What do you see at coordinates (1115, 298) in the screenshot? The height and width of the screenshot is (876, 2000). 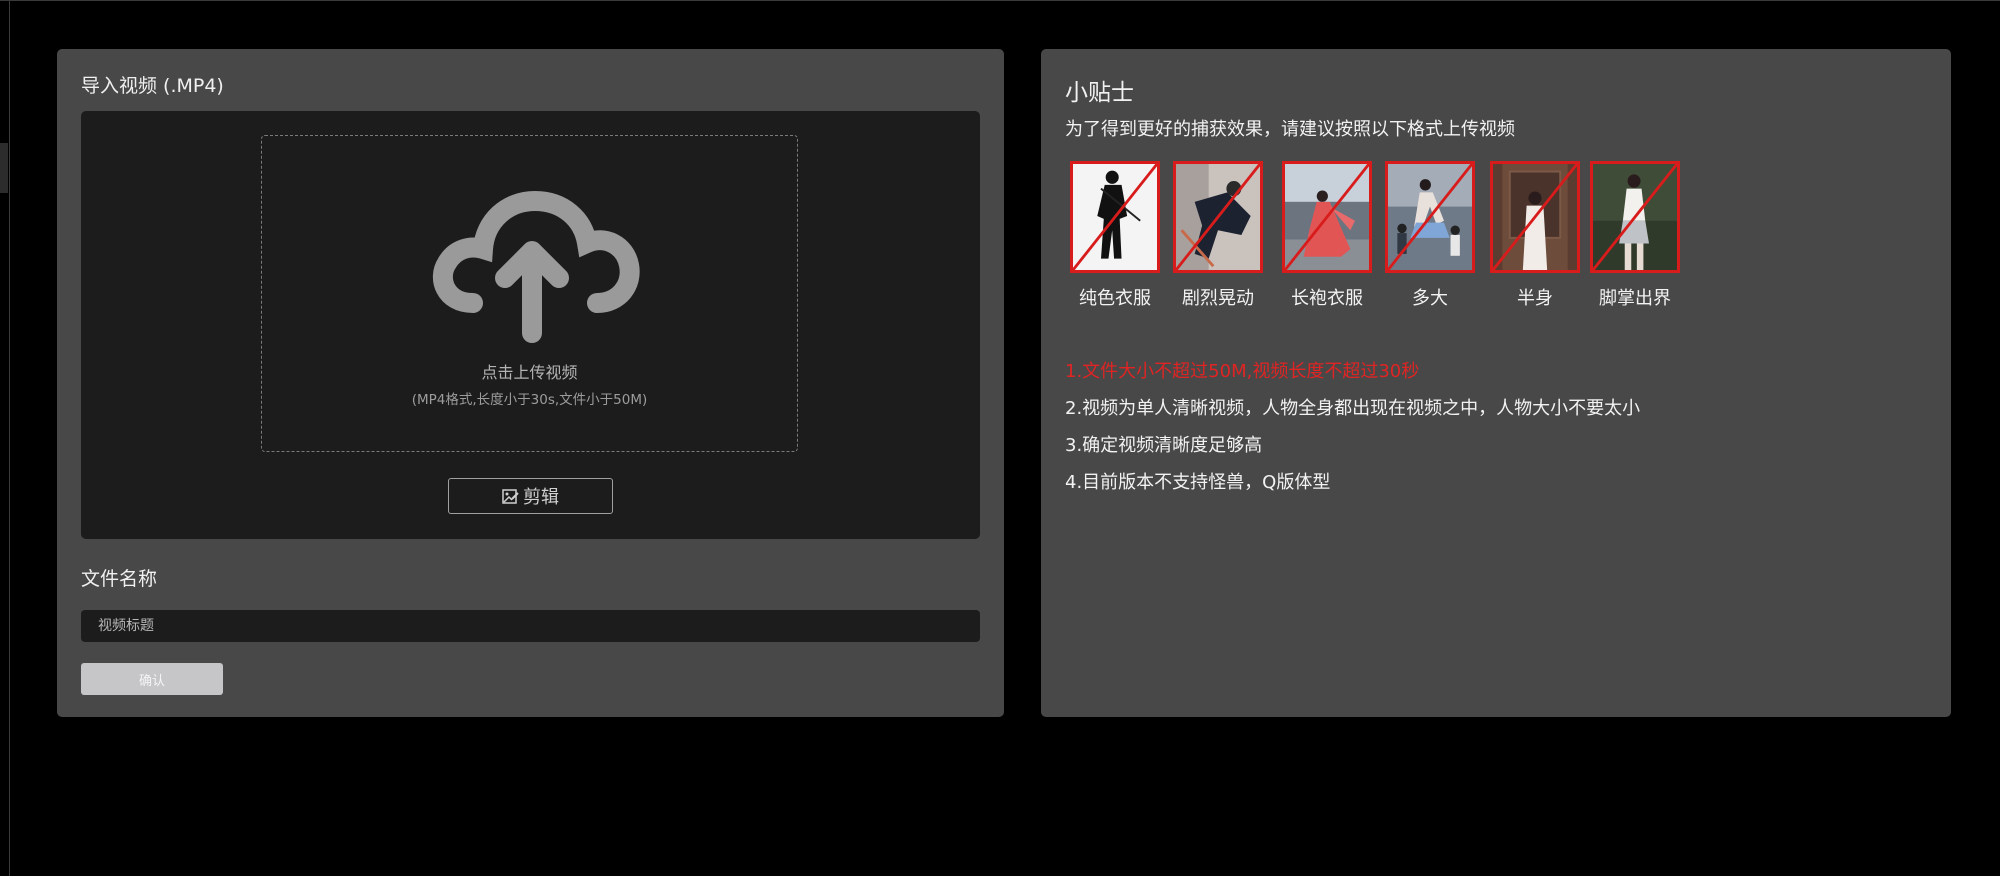 I see `example-label: 纯色衣服` at bounding box center [1115, 298].